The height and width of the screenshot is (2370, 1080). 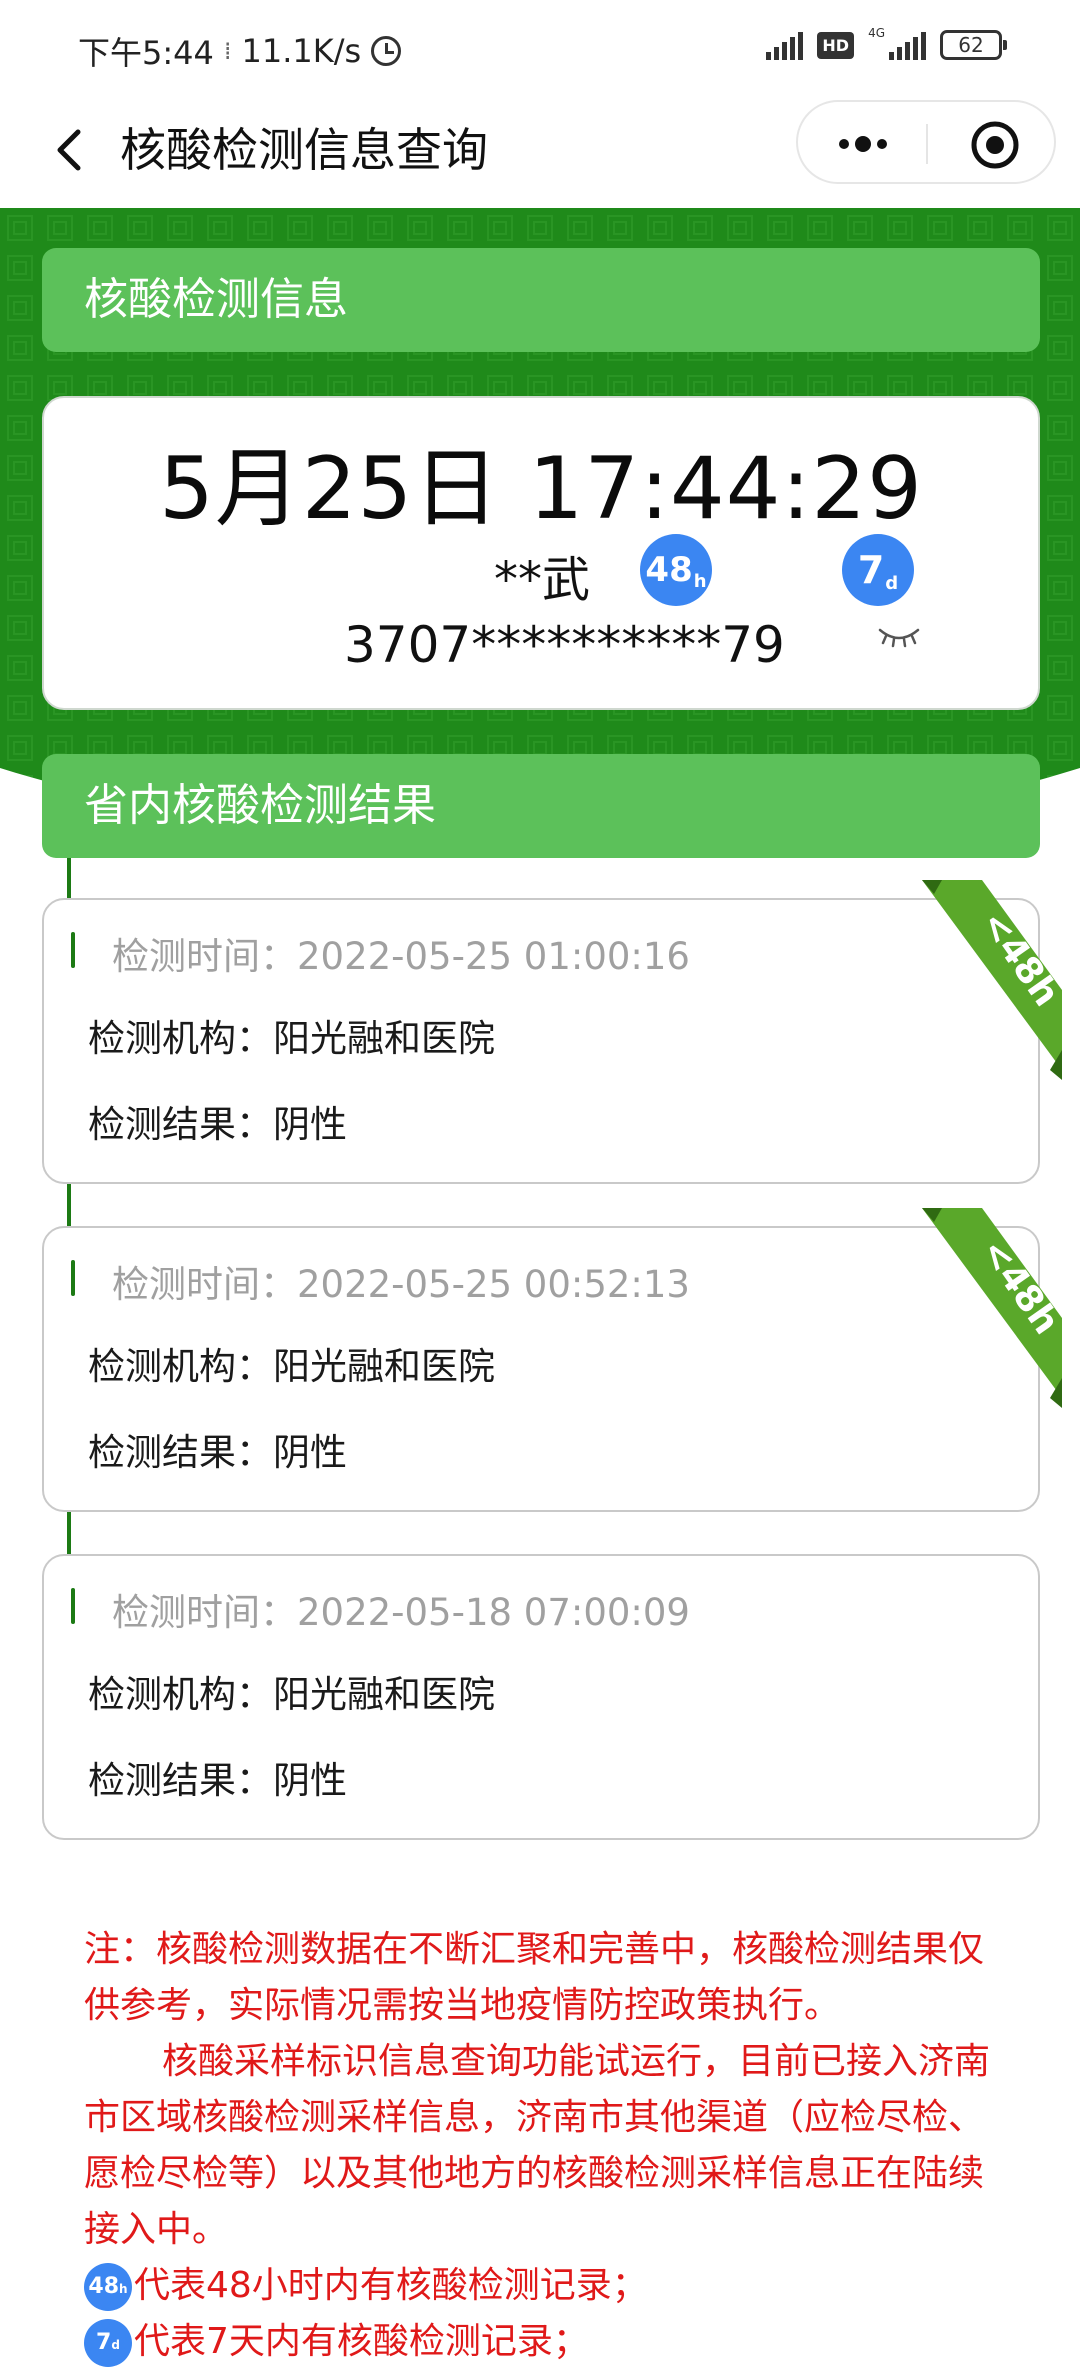 I want to click on status-right: HD 4G 62, so click(x=886, y=43).